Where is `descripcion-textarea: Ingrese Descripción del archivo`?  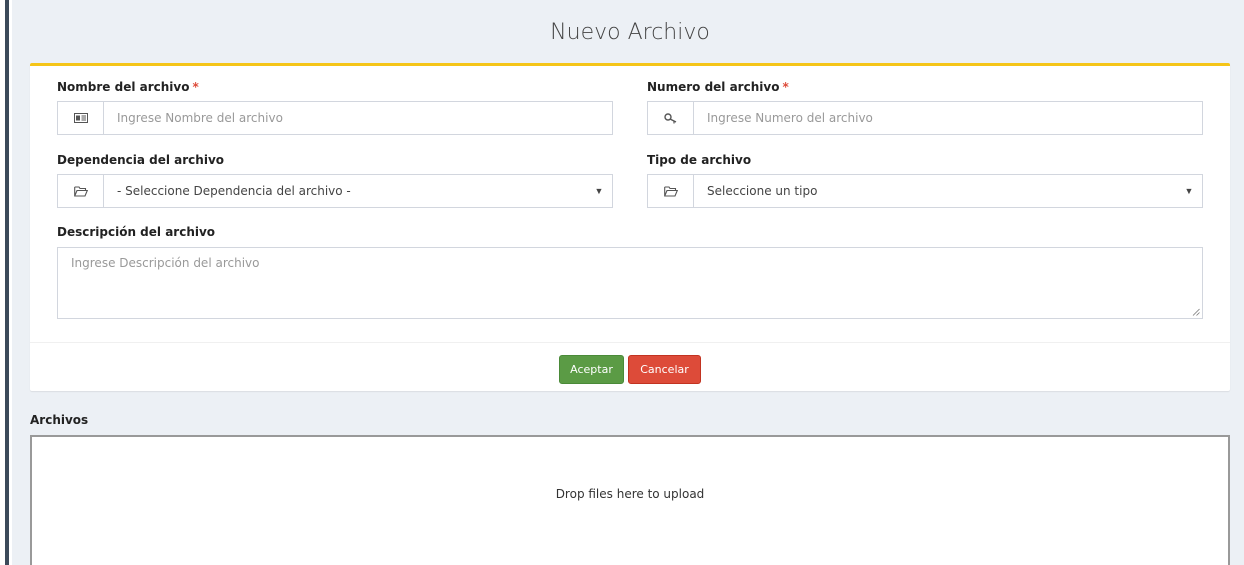 descripcion-textarea: Ingrese Descripción del archivo is located at coordinates (630, 283).